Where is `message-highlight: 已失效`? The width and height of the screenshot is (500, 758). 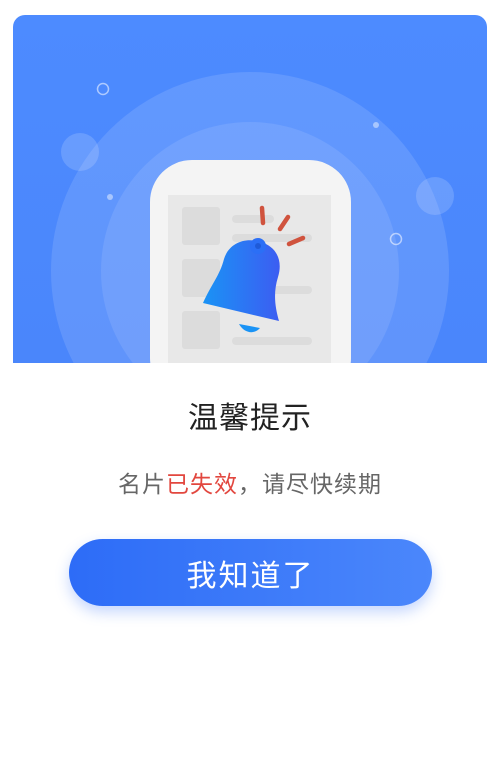 message-highlight: 已失效 is located at coordinates (202, 485).